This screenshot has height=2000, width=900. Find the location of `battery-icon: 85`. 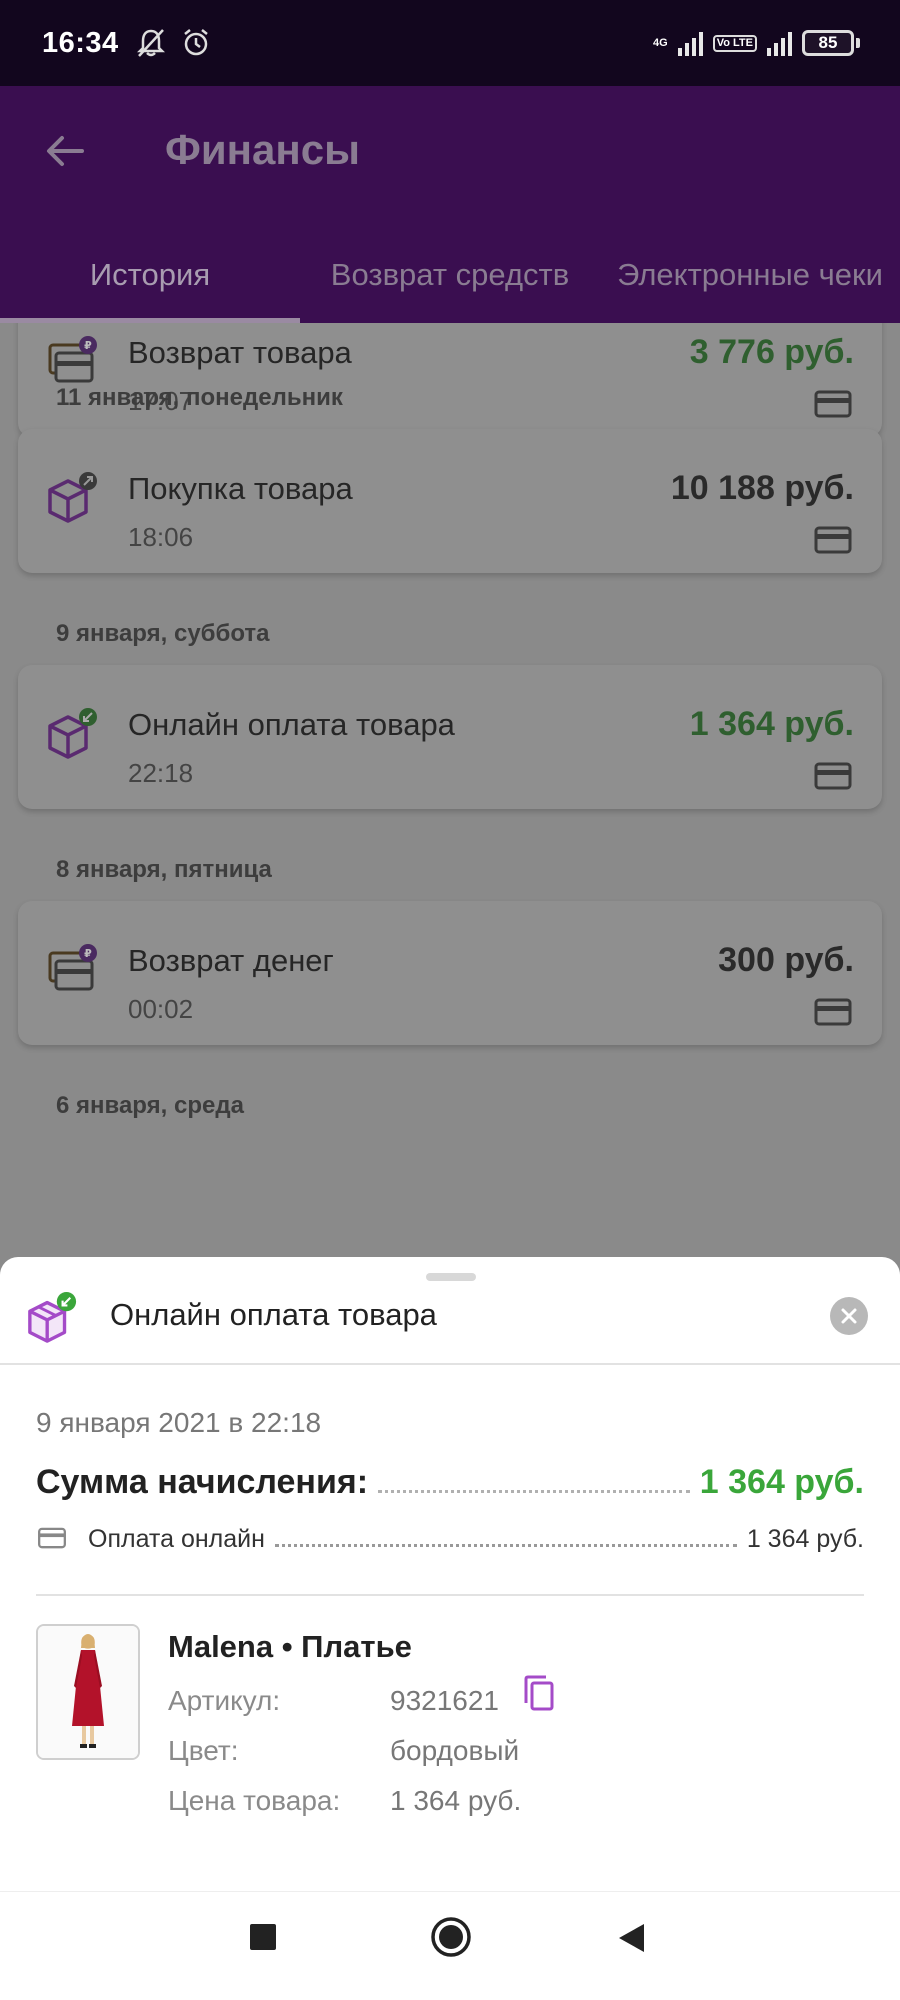

battery-icon: 85 is located at coordinates (831, 43).